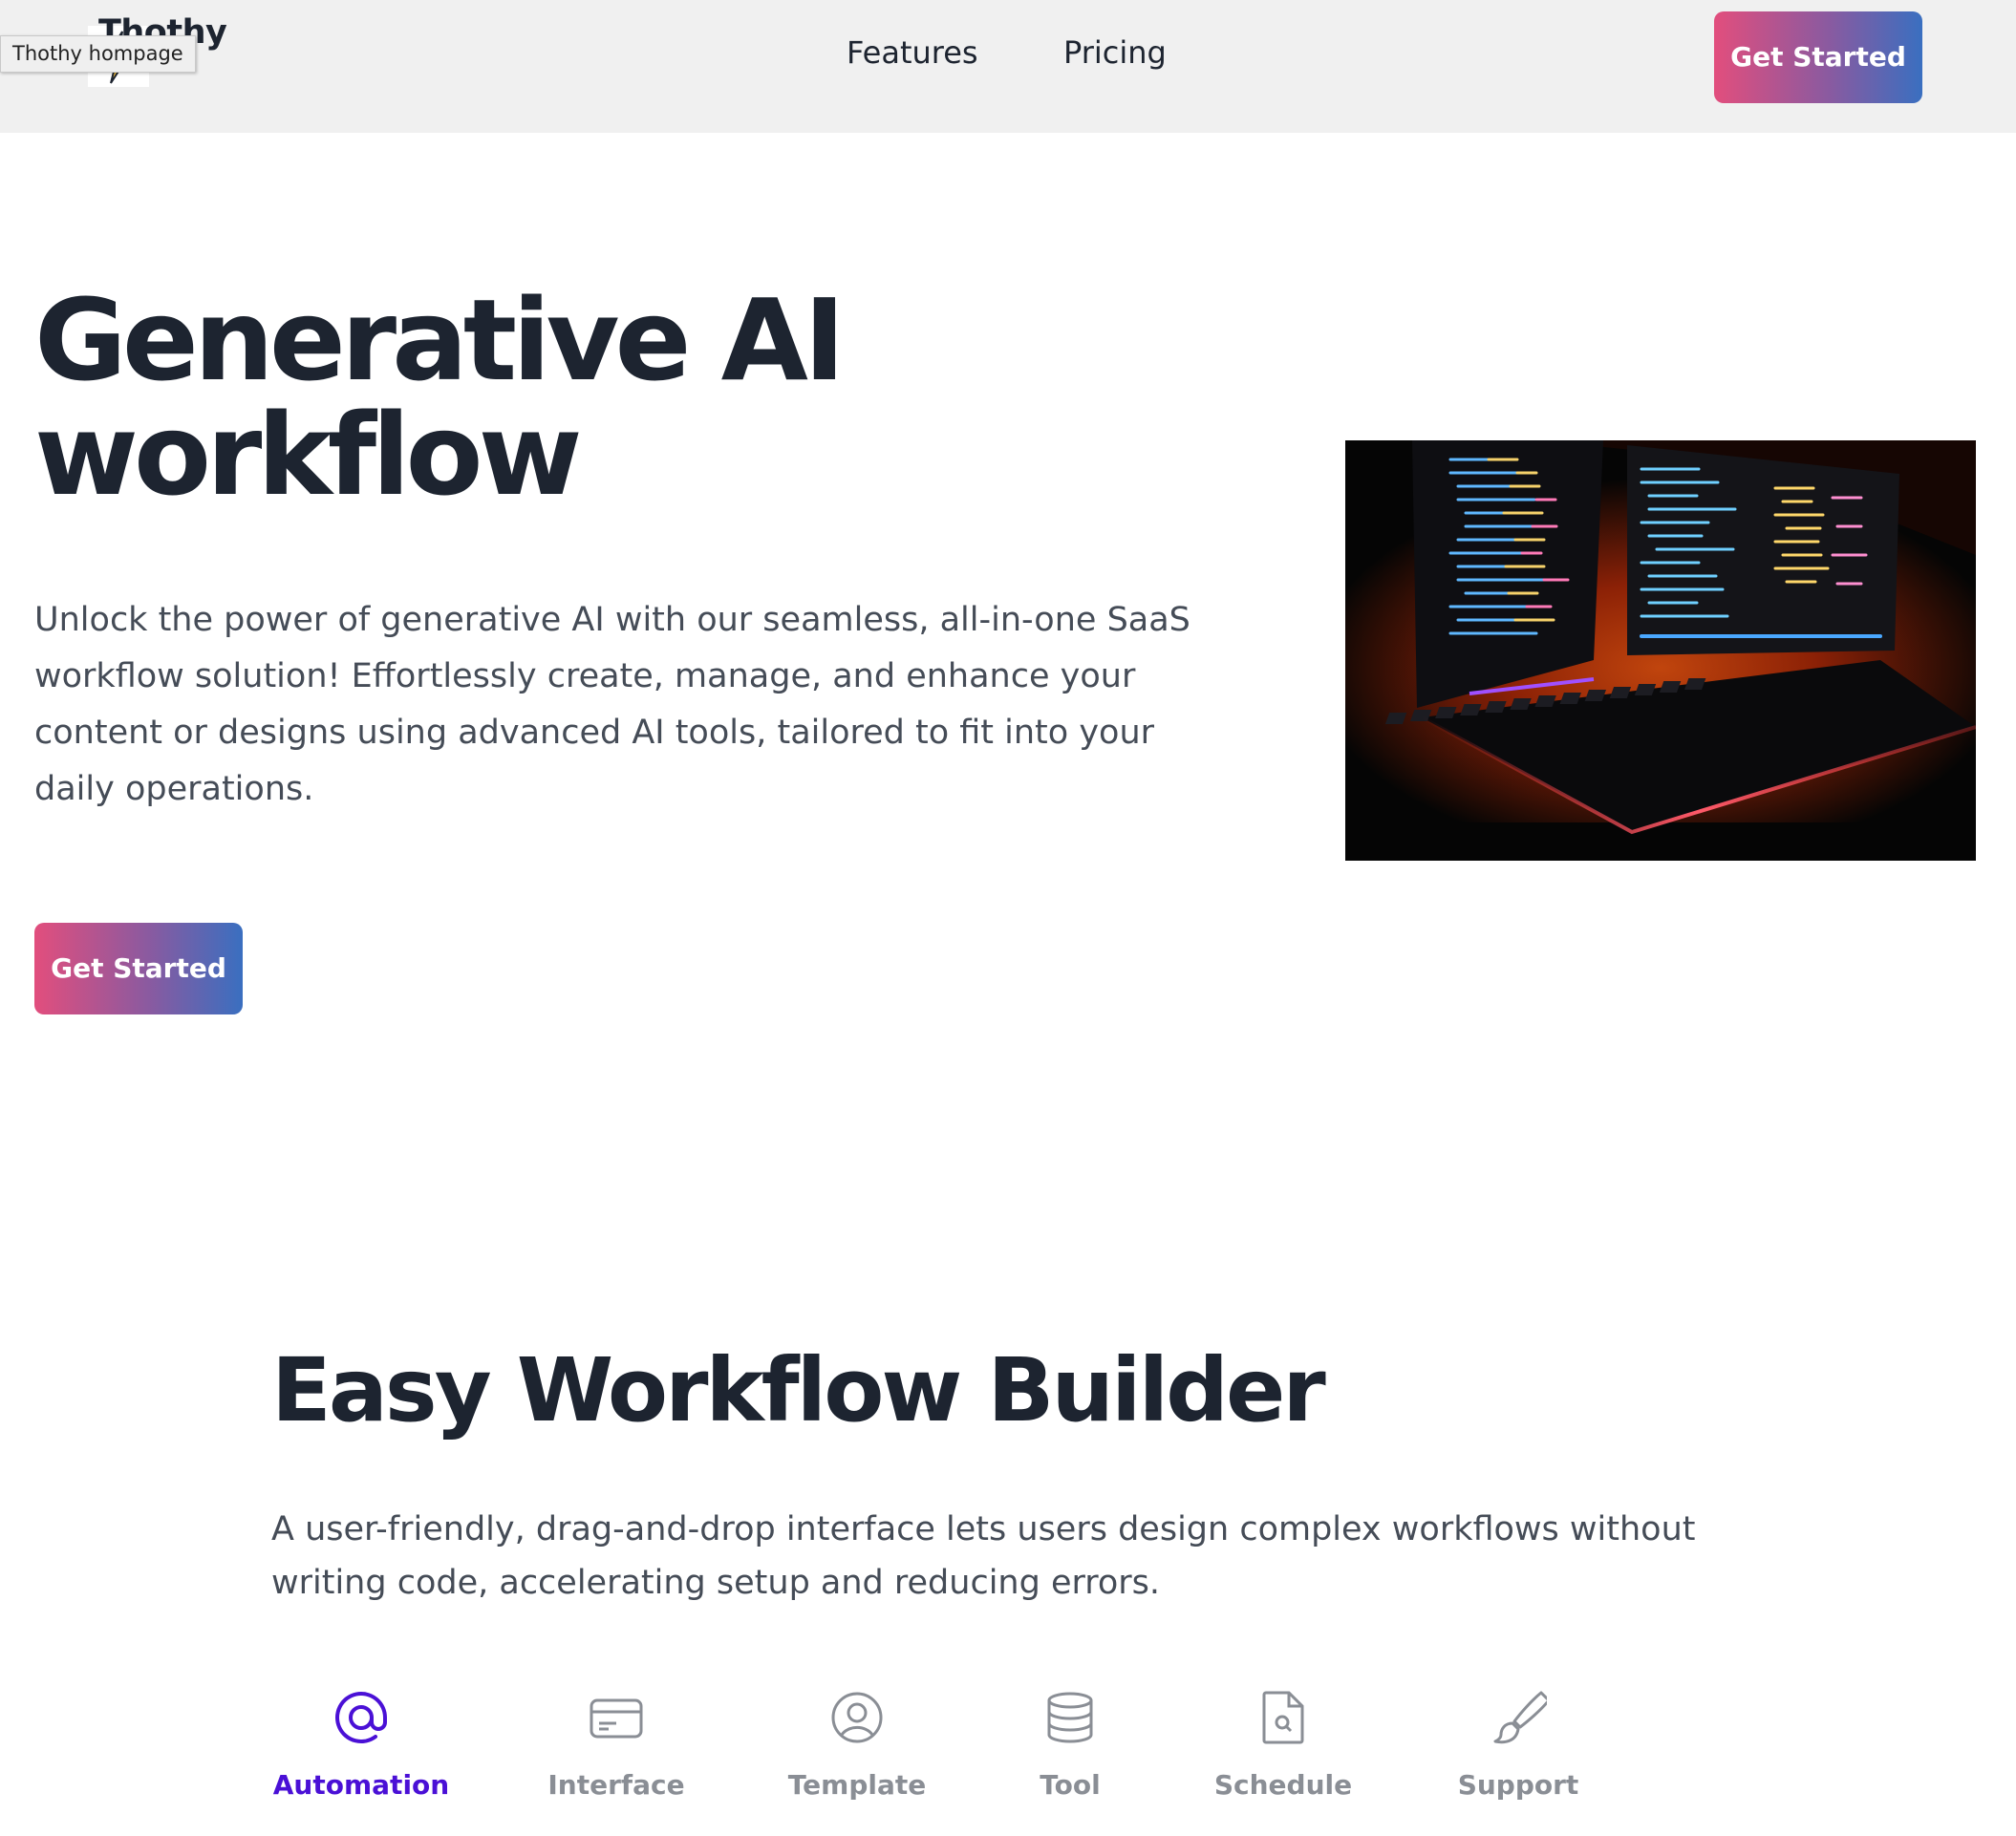 The width and height of the screenshot is (2016, 1836). What do you see at coordinates (1283, 1717) in the screenshot?
I see `file-search-icon` at bounding box center [1283, 1717].